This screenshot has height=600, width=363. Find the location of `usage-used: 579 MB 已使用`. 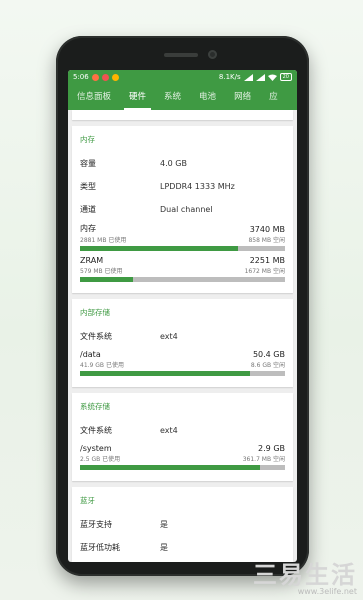

usage-used: 579 MB 已使用 is located at coordinates (101, 271).